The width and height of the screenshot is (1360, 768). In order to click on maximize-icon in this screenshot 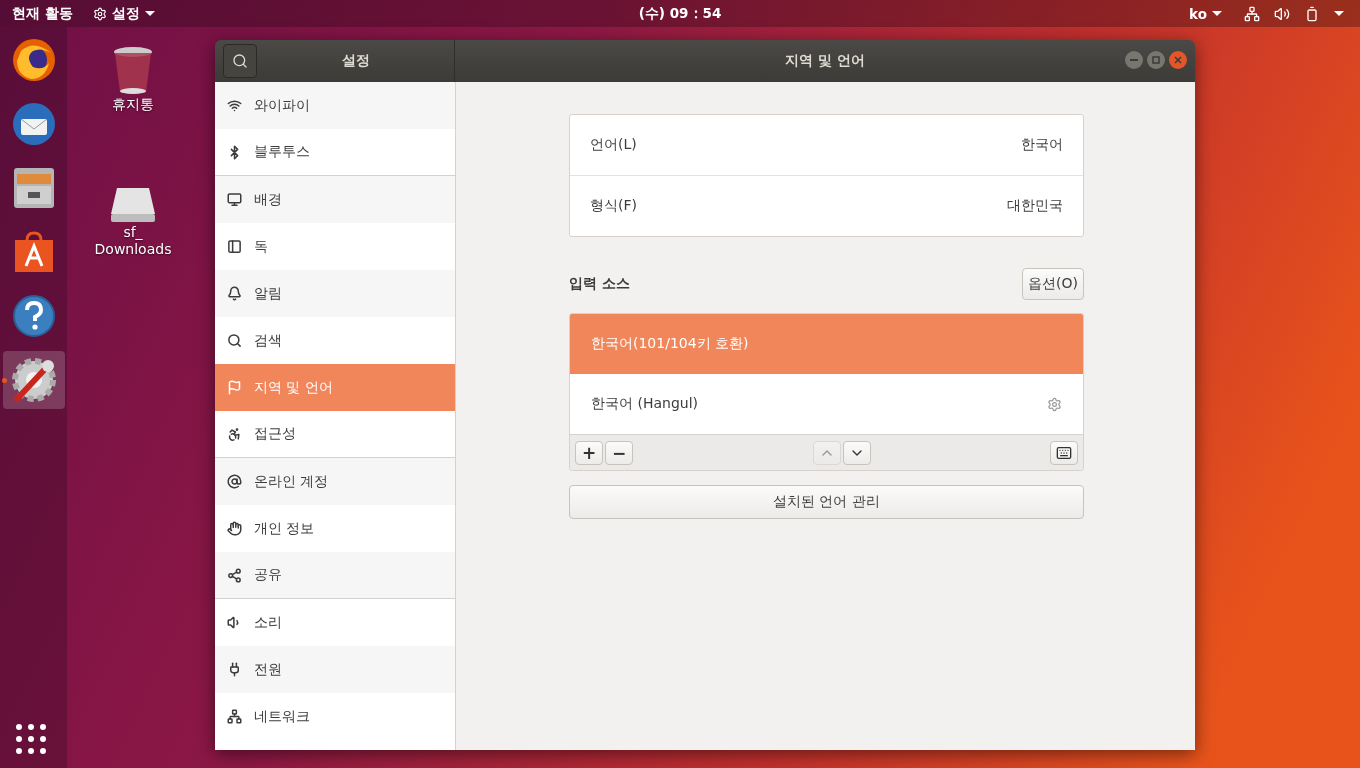, I will do `click(1156, 60)`.